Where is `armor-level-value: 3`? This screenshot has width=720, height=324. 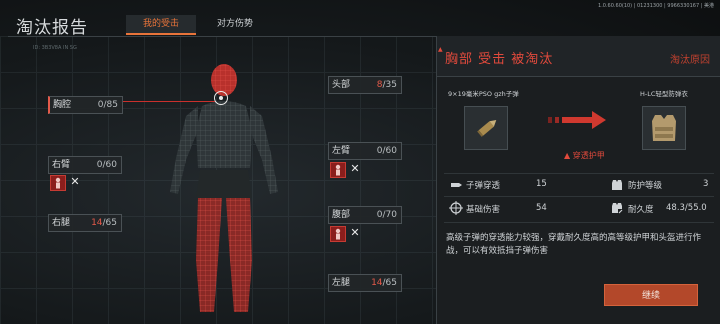 armor-level-value: 3 is located at coordinates (706, 184).